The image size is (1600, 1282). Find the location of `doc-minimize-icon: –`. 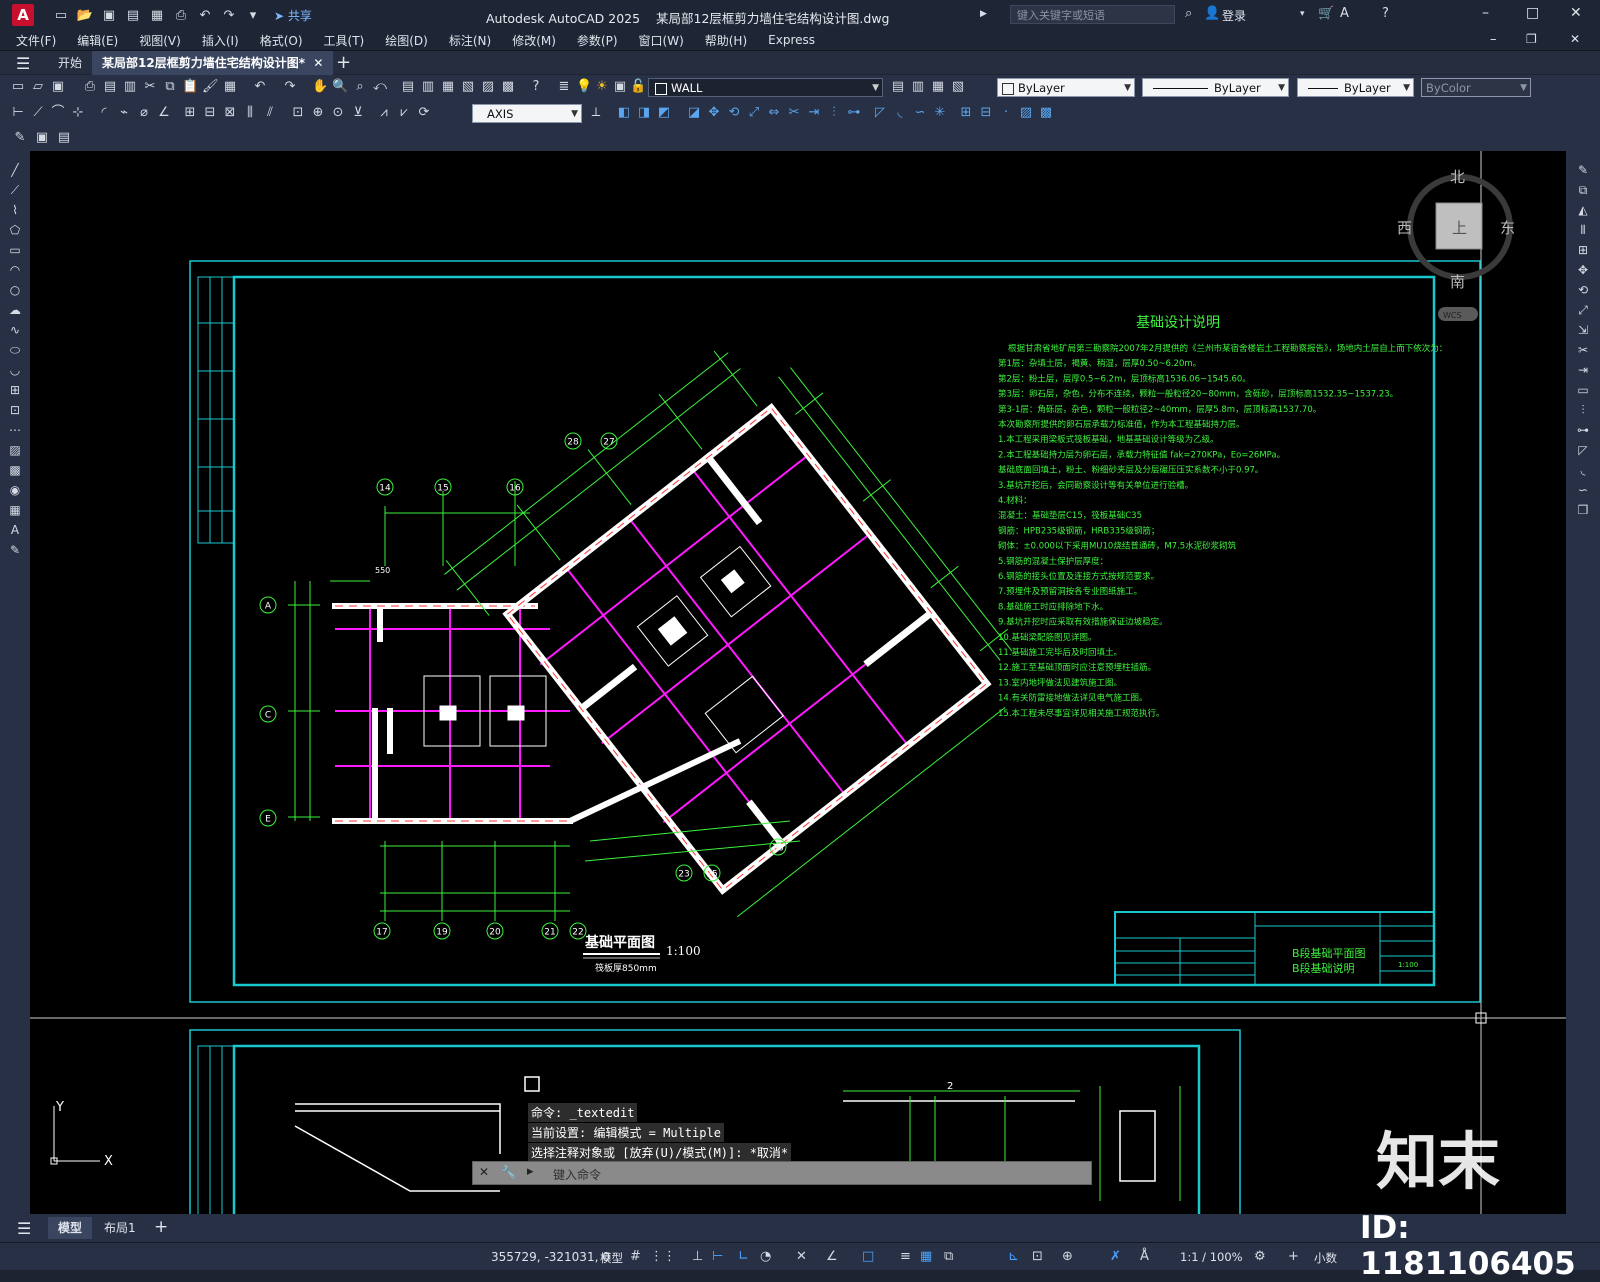

doc-minimize-icon: – is located at coordinates (1493, 39).